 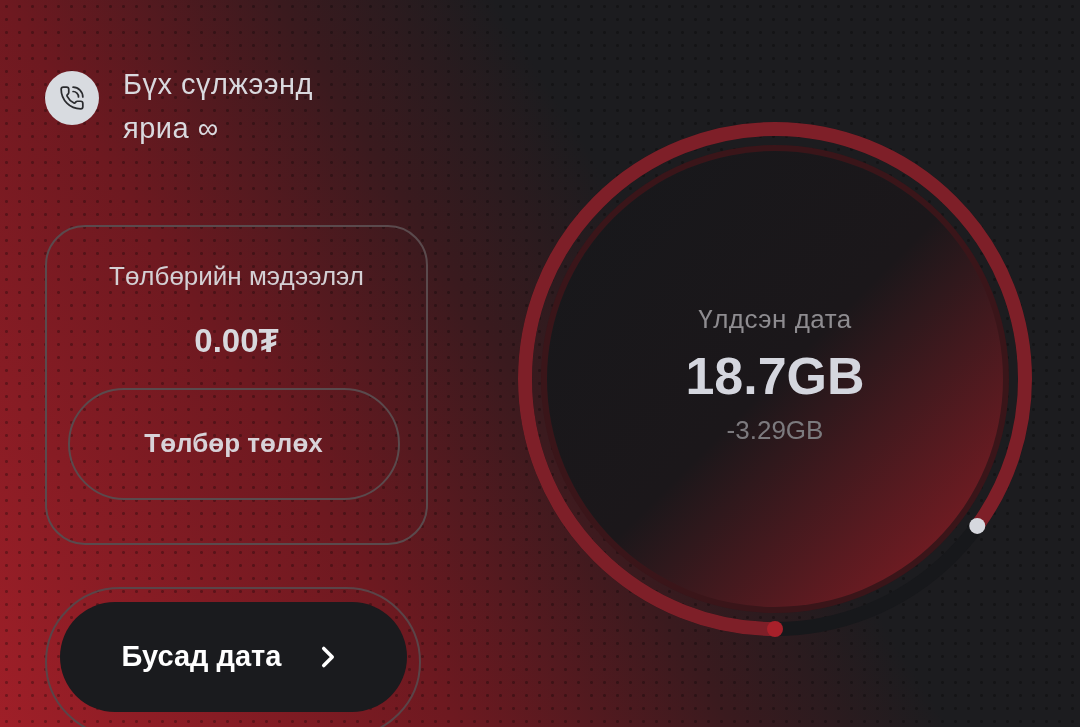 What do you see at coordinates (775, 431) in the screenshot?
I see `gauge-change: -3.29GB` at bounding box center [775, 431].